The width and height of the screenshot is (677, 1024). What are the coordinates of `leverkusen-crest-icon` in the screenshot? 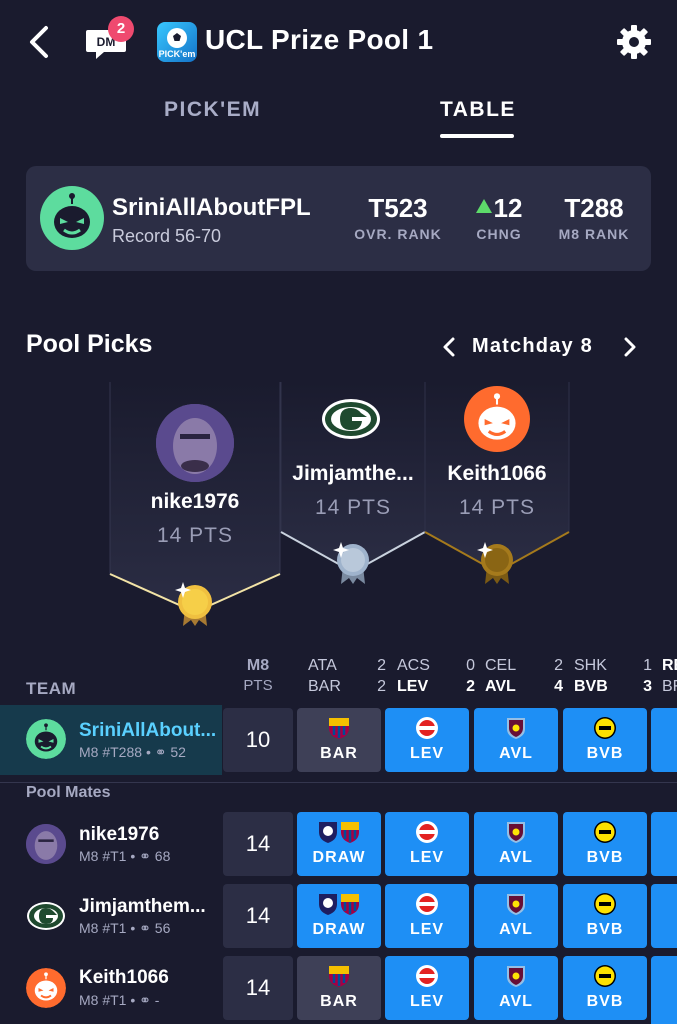 It's located at (427, 904).